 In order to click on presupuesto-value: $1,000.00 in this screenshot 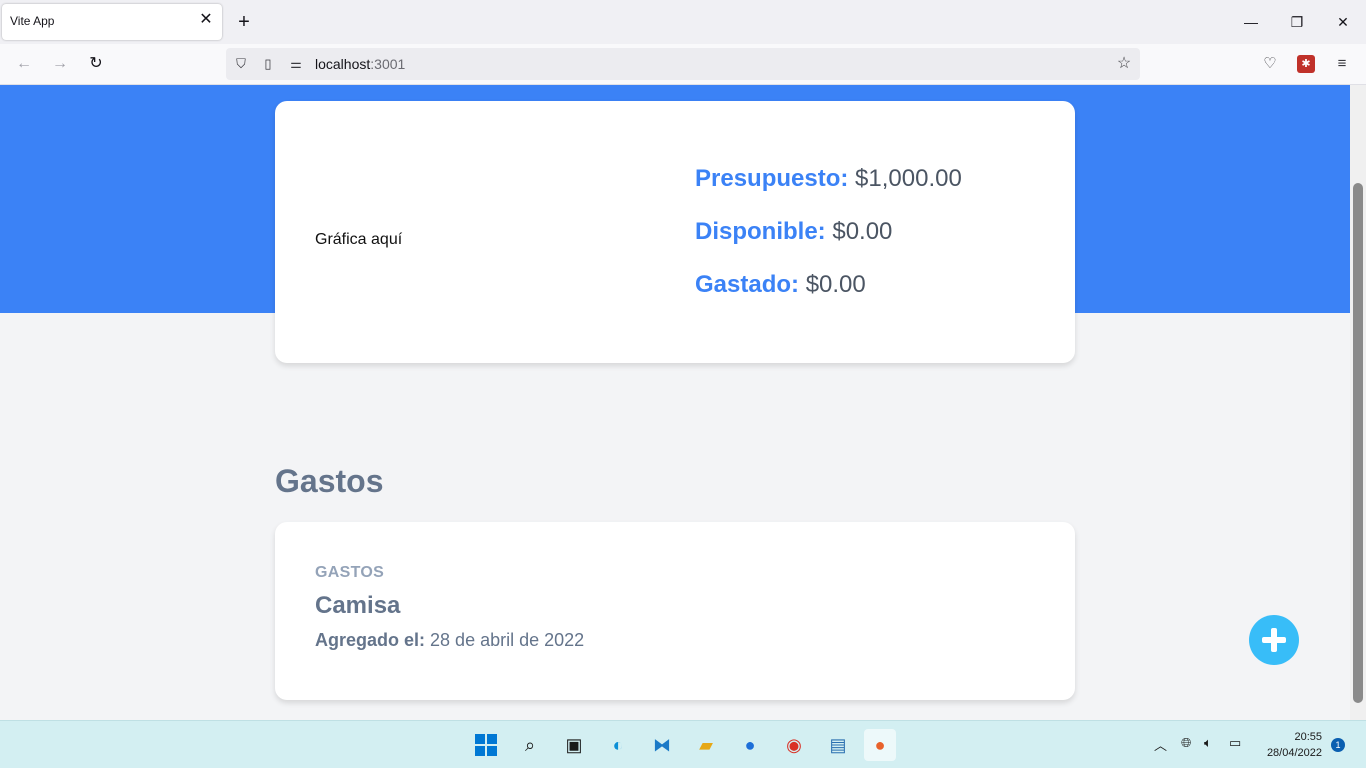, I will do `click(908, 178)`.